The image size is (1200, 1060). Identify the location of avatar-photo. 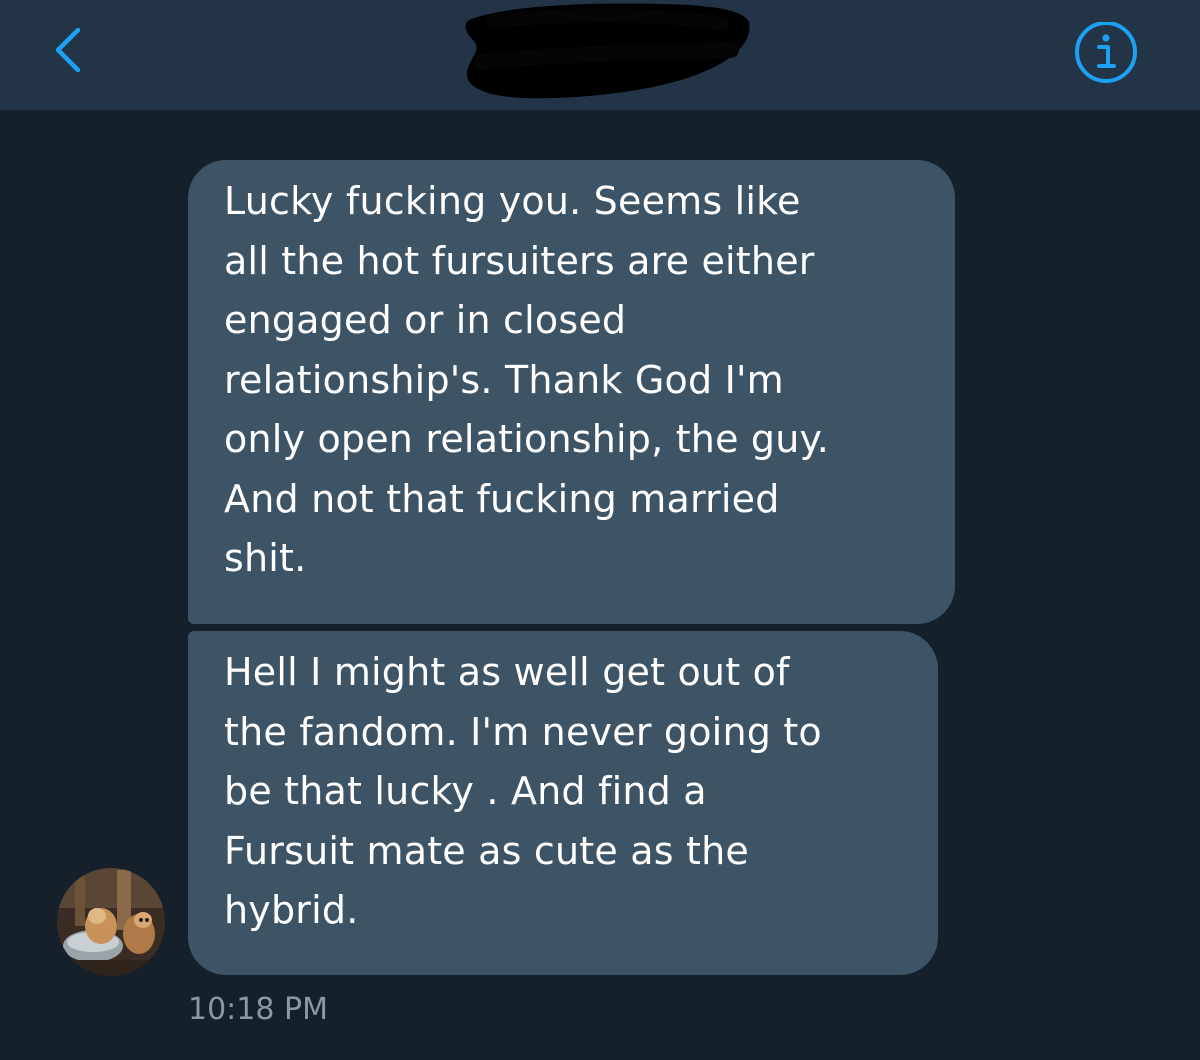
(111, 922).